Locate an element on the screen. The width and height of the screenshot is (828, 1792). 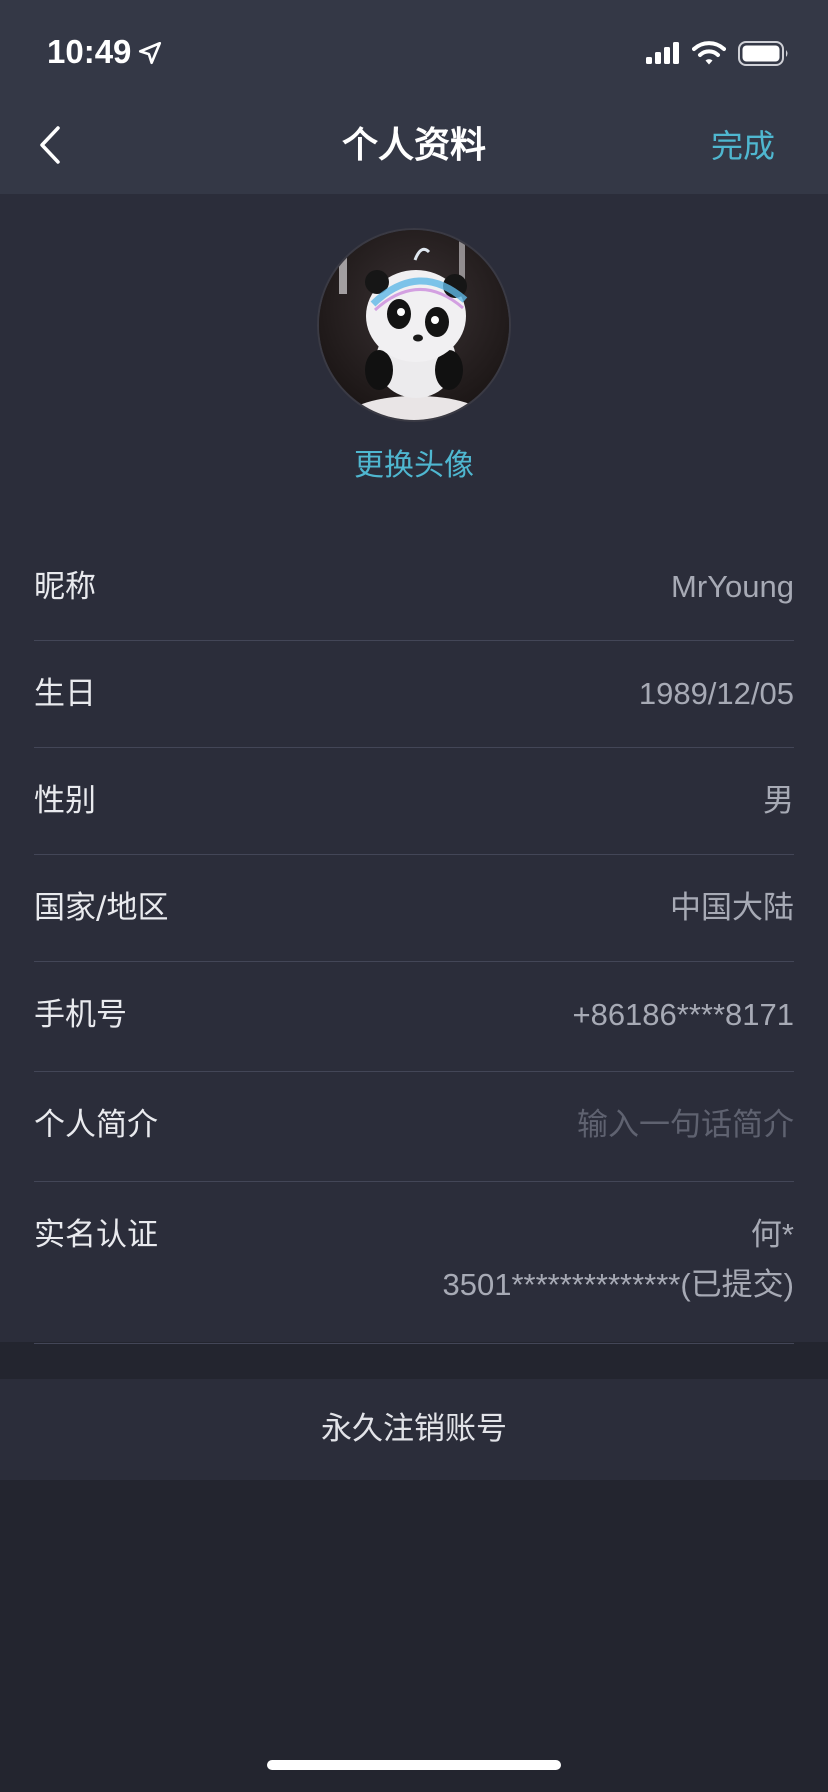
gender-label: 性别 is located at coordinates (65, 801).